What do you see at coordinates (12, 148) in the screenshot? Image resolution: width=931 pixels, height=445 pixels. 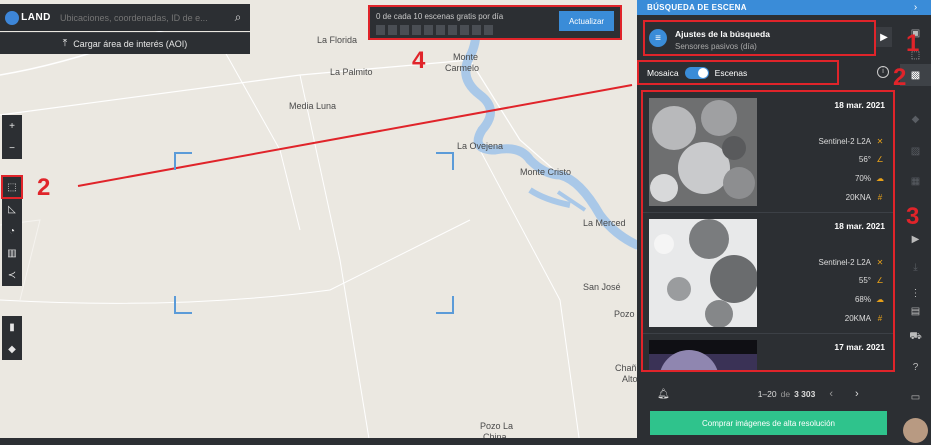 I see `zoom-out-button: −` at bounding box center [12, 148].